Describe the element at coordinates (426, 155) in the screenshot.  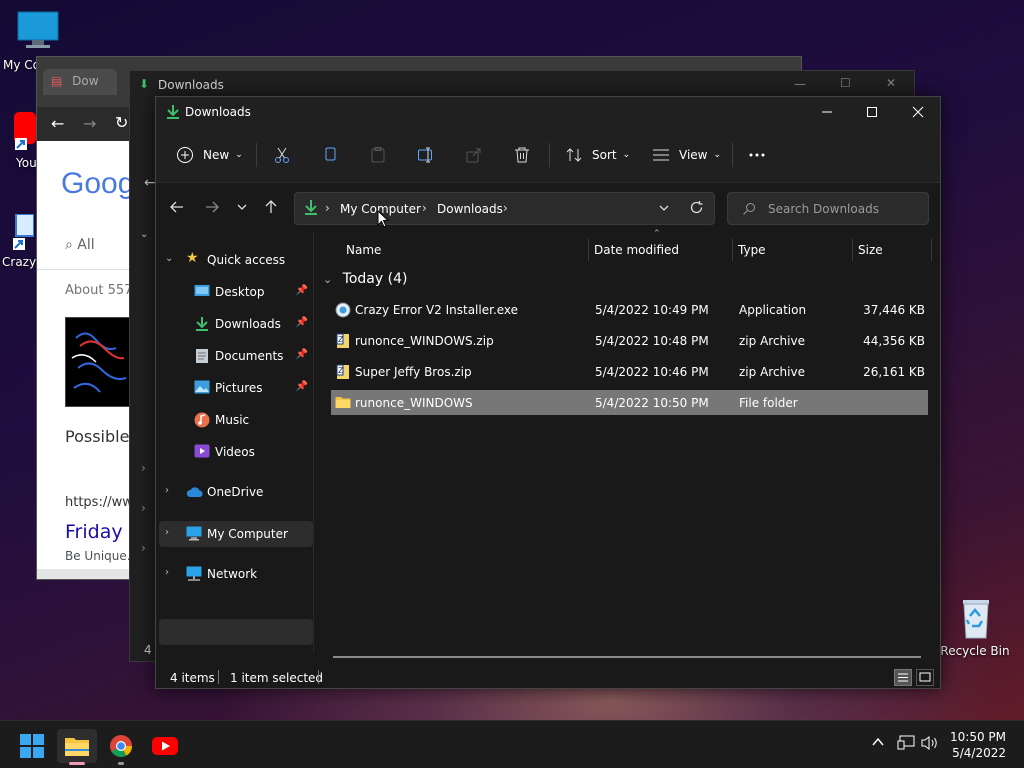
I see `rename-button` at that location.